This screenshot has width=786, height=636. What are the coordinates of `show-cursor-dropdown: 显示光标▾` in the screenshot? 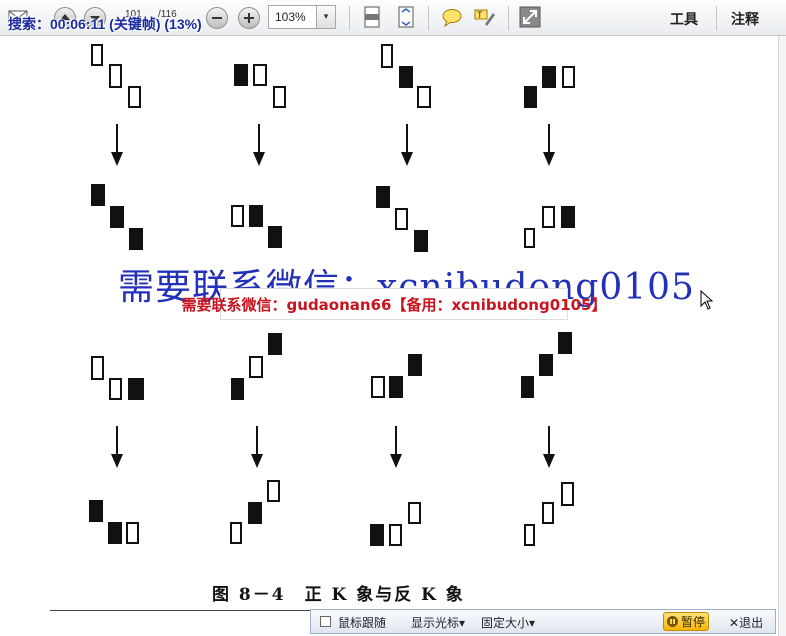 It's located at (438, 622).